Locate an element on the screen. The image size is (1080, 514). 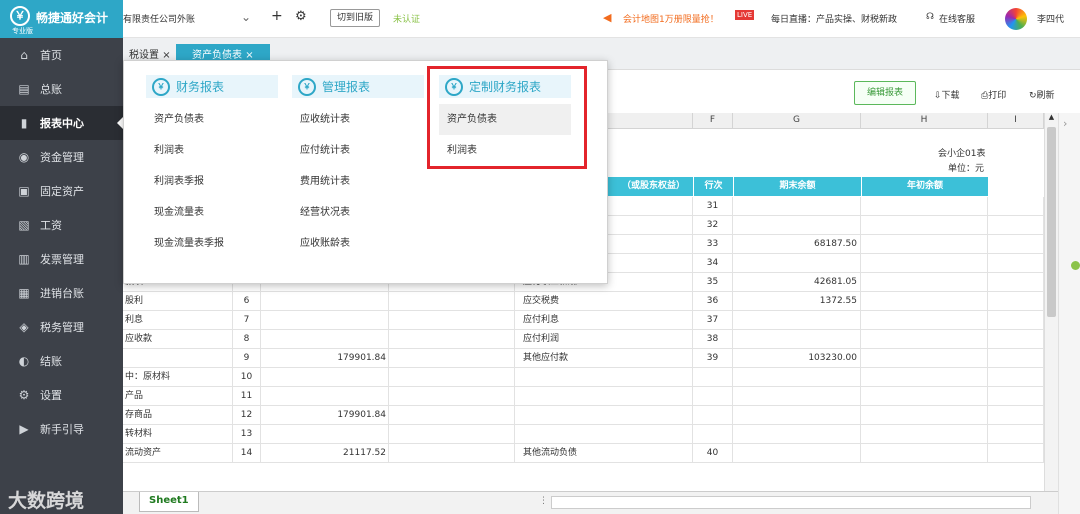
sidebar-item: ▮ 报表中心 is located at coordinates (61, 123).